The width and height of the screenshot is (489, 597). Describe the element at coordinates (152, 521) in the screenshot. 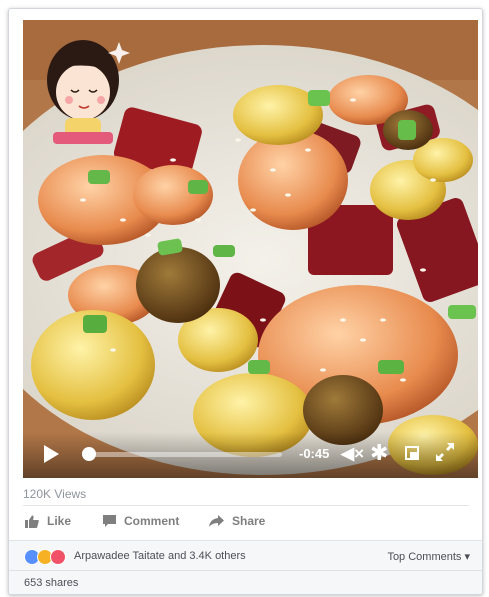

I see `comment-label: Comment` at that location.